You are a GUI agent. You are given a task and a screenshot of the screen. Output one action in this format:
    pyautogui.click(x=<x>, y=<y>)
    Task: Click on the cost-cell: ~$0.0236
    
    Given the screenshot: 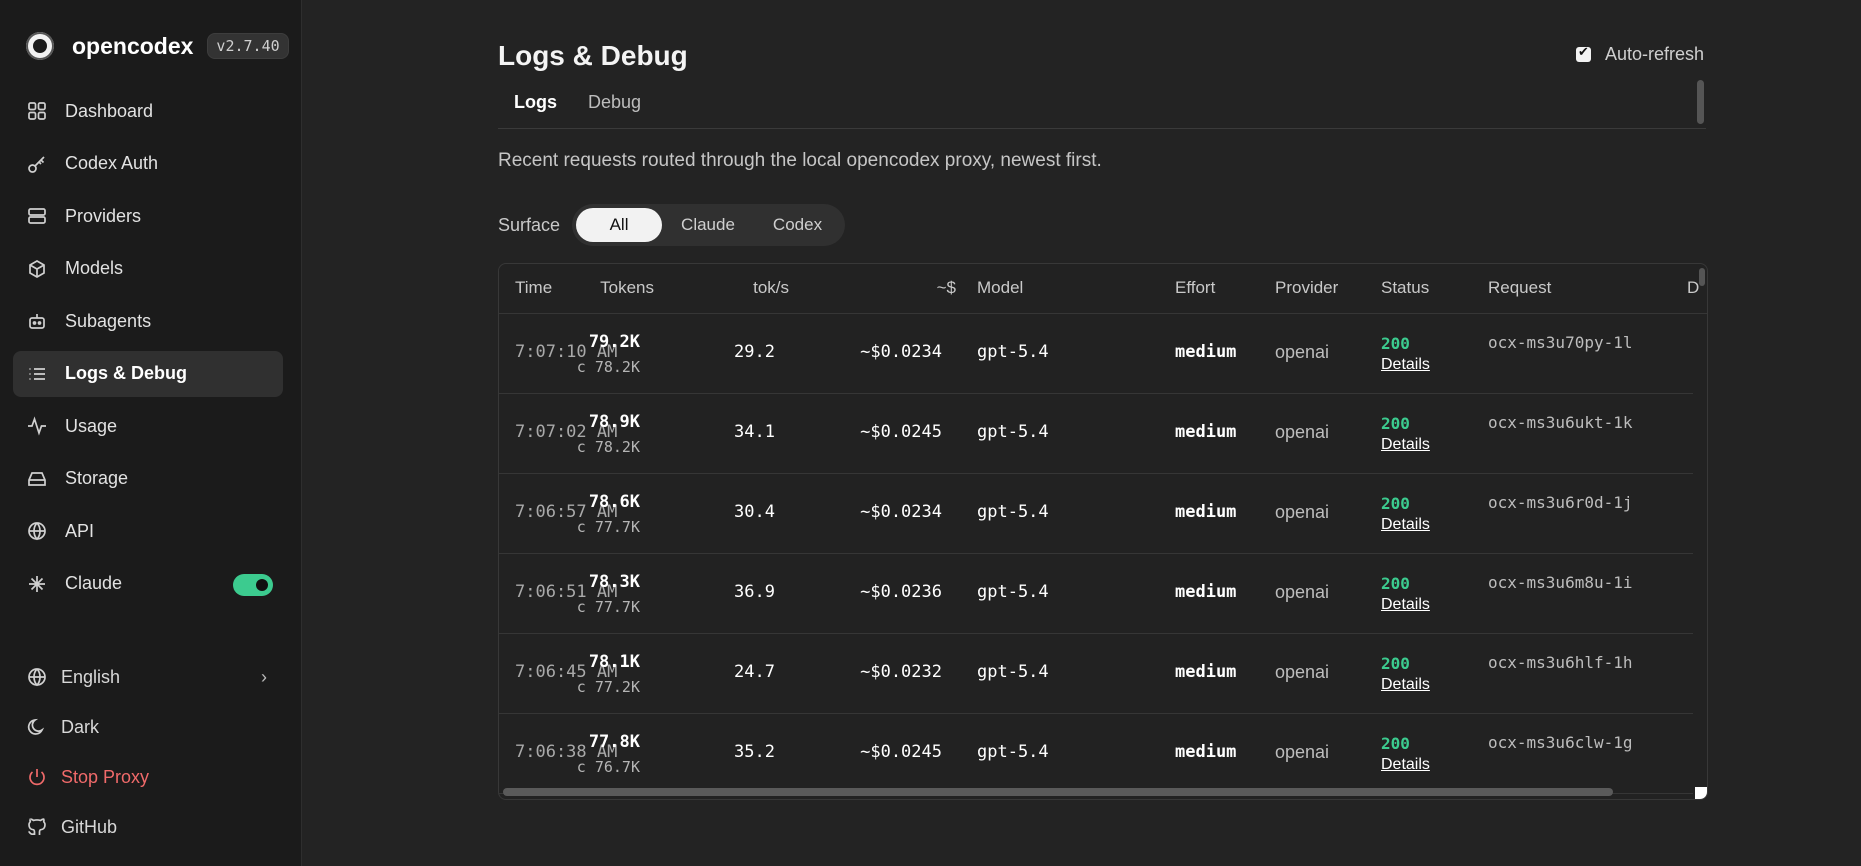 What is the action you would take?
    pyautogui.click(x=901, y=592)
    